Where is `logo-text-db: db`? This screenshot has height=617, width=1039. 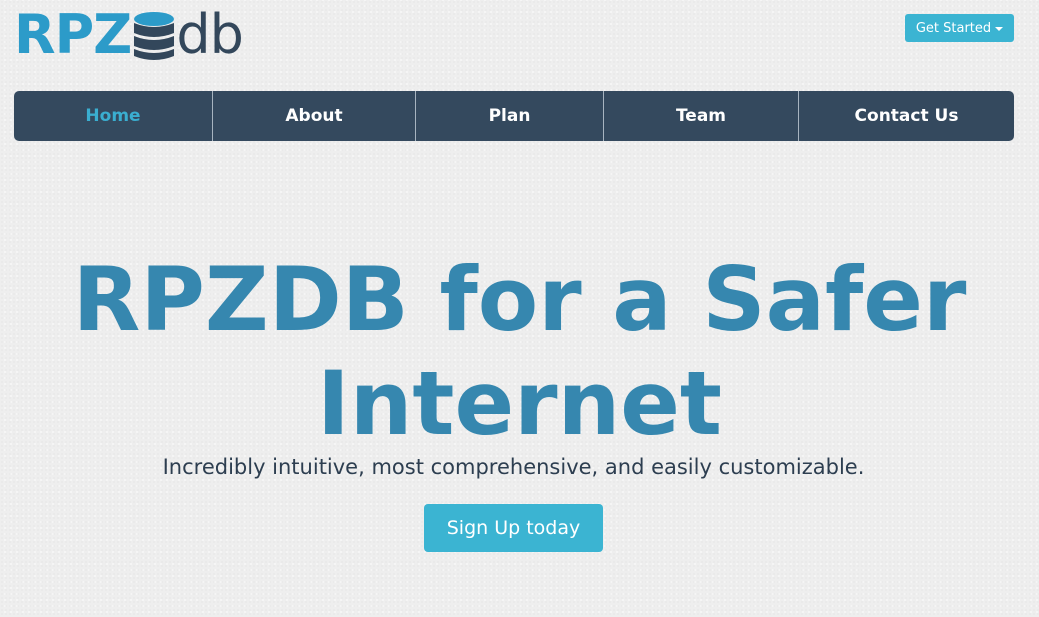
logo-text-db: db is located at coordinates (210, 34).